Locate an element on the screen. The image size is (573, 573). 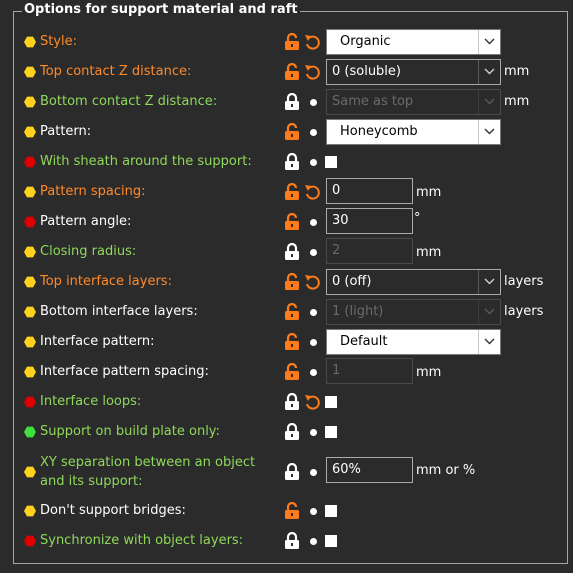
row-pattern-spacing: Pattern spacing: 0 mm is located at coordinates (286, 192).